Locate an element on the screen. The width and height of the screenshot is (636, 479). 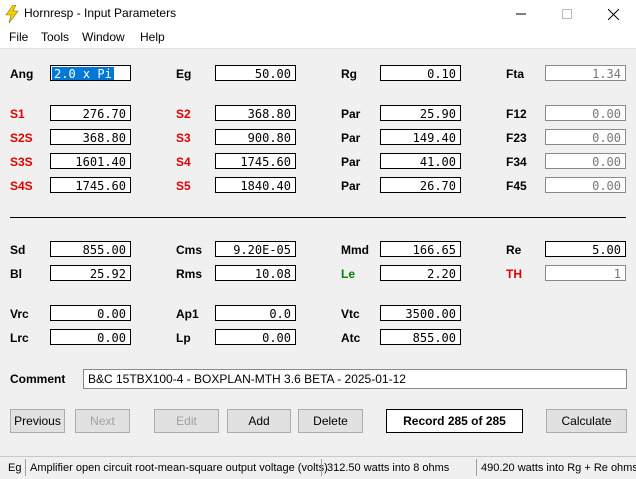
label-s2: S2 is located at coordinates (183, 114).